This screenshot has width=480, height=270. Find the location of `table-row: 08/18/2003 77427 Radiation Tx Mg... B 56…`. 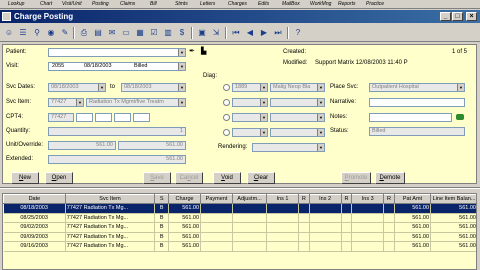

table-row: 08/18/2003 77427 Radiation Tx Mg... B 56… is located at coordinates (239, 208).